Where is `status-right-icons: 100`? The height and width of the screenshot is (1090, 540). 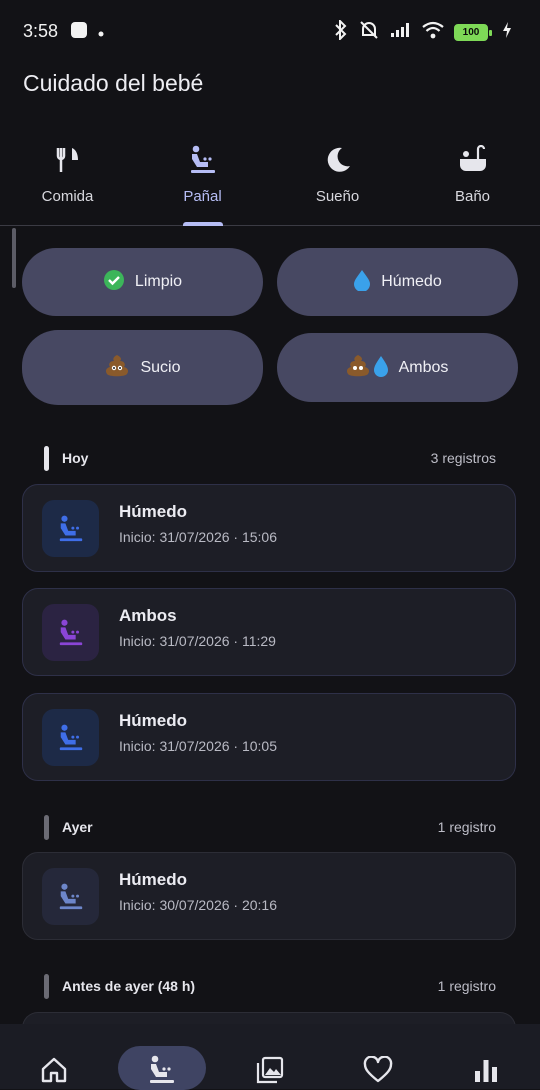 status-right-icons: 100 is located at coordinates (423, 31).